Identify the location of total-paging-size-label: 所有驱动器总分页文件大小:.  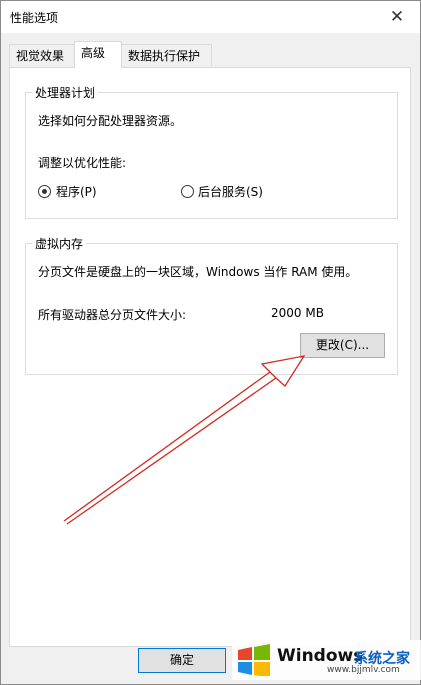
(112, 315).